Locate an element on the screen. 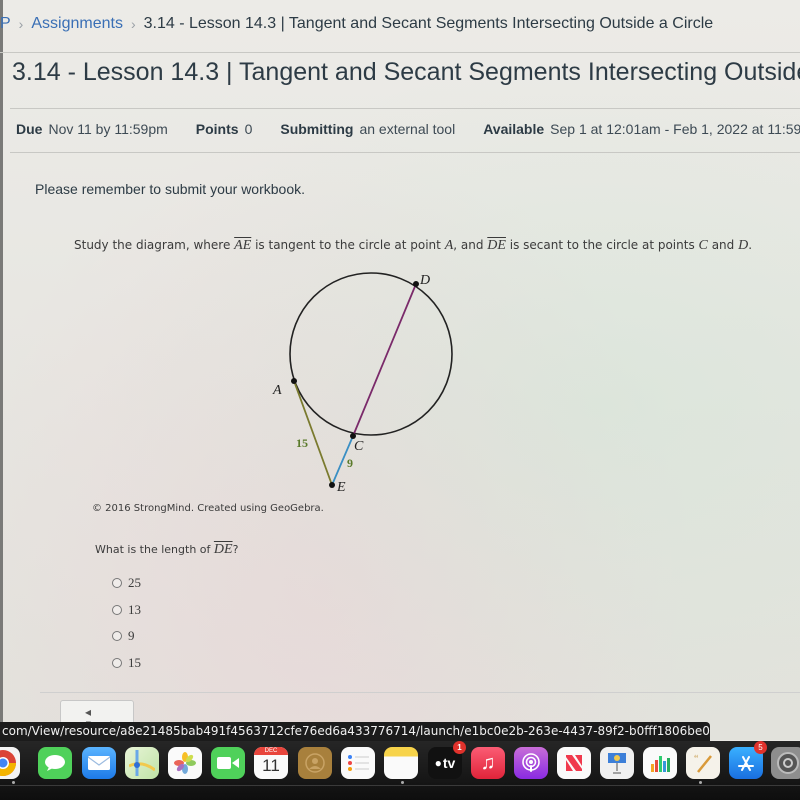  breadcrumb-assignments: Assignments is located at coordinates (77, 24).